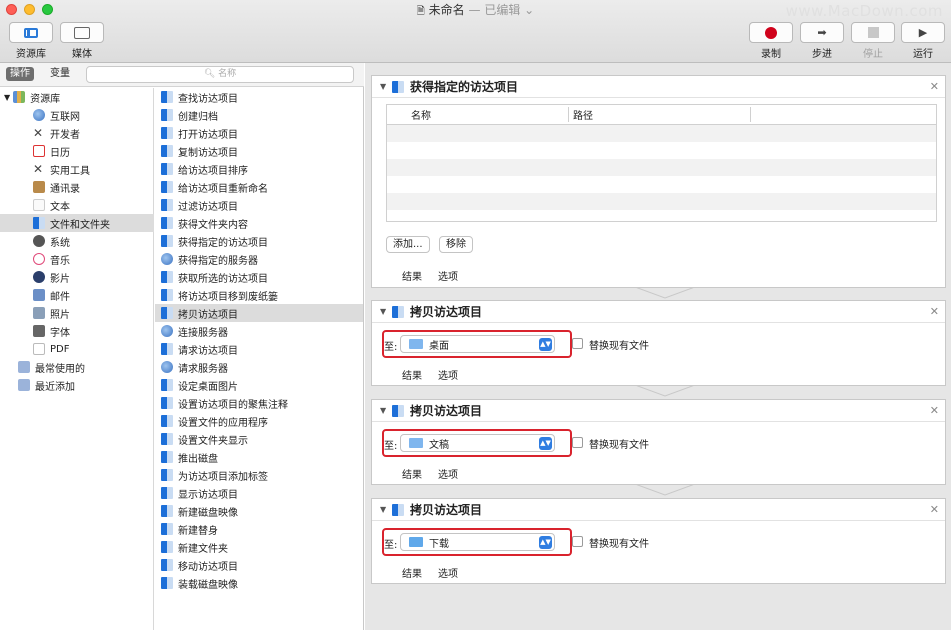 Image resolution: width=951 pixels, height=630 pixels. What do you see at coordinates (873, 32) in the screenshot?
I see `stop-button` at bounding box center [873, 32].